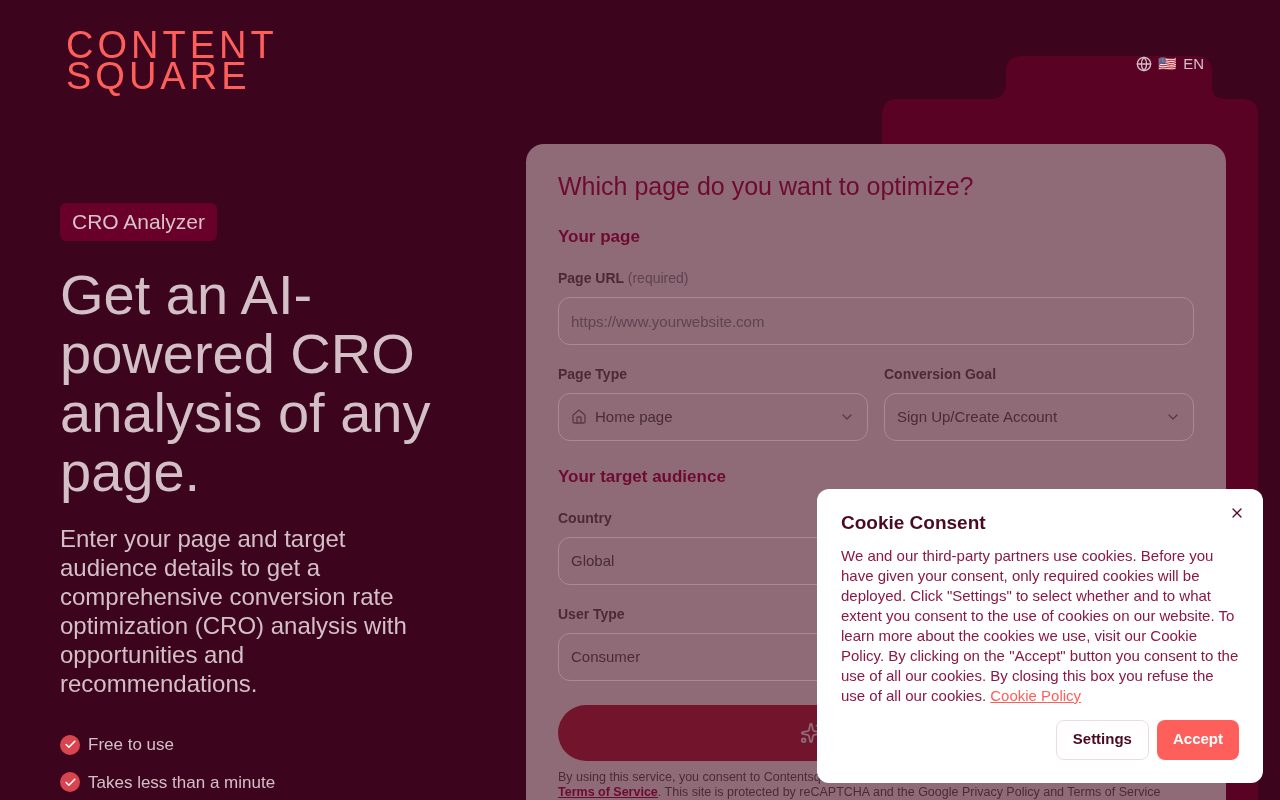 The image size is (1280, 800). Describe the element at coordinates (591, 614) in the screenshot. I see `field-label: User Type` at that location.